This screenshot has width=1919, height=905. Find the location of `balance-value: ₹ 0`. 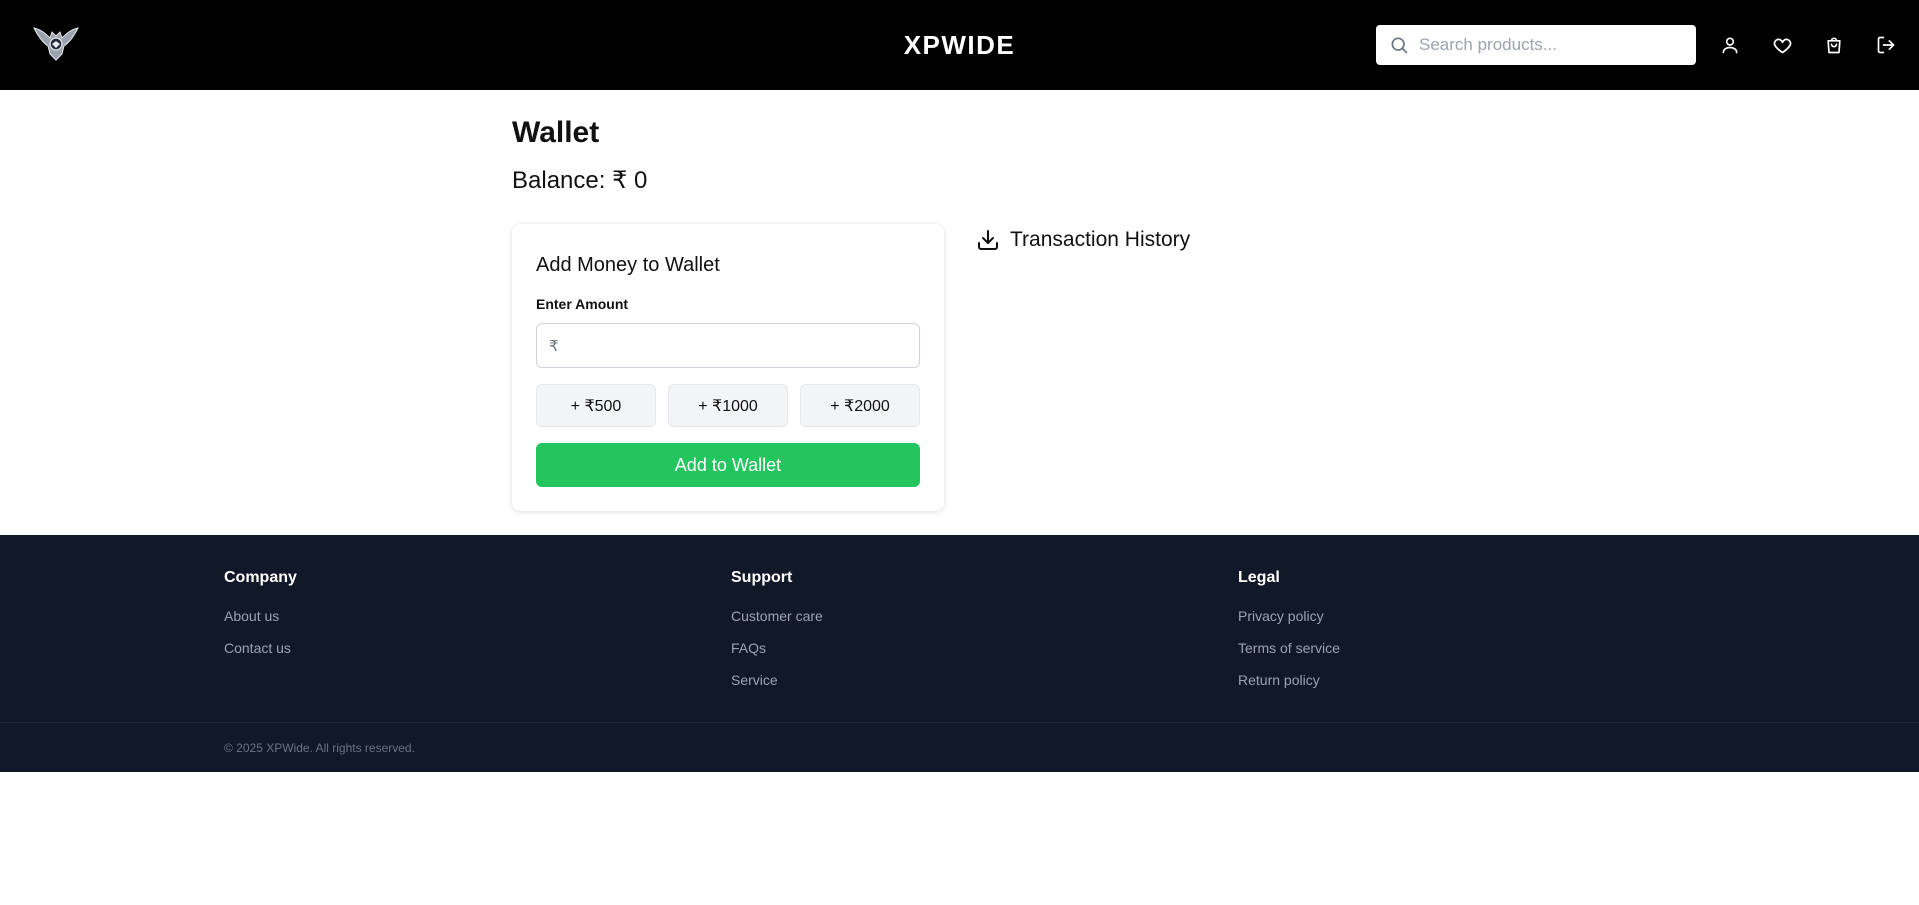

balance-value: ₹ 0 is located at coordinates (630, 180).